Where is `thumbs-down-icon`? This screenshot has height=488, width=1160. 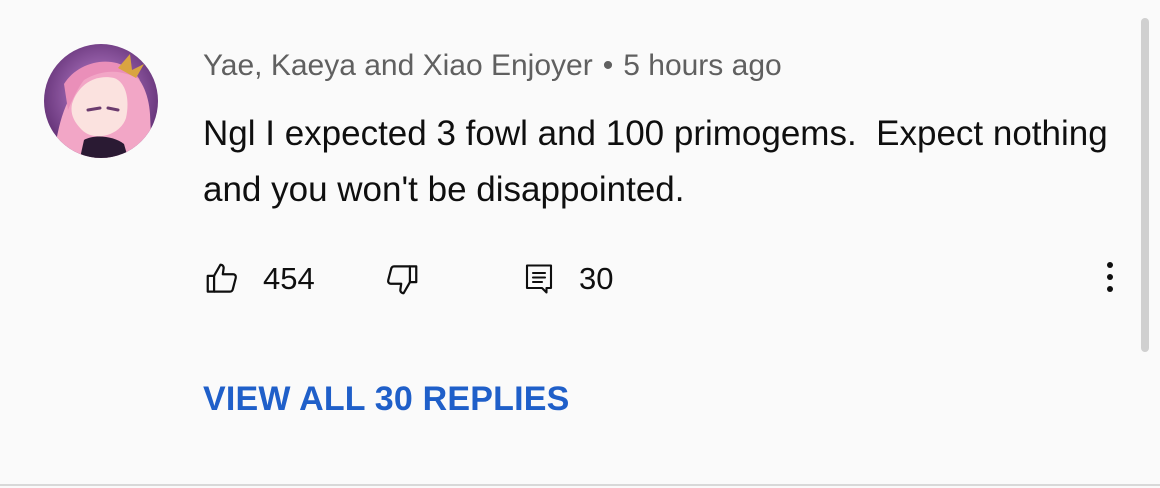 thumbs-down-icon is located at coordinates (402, 279).